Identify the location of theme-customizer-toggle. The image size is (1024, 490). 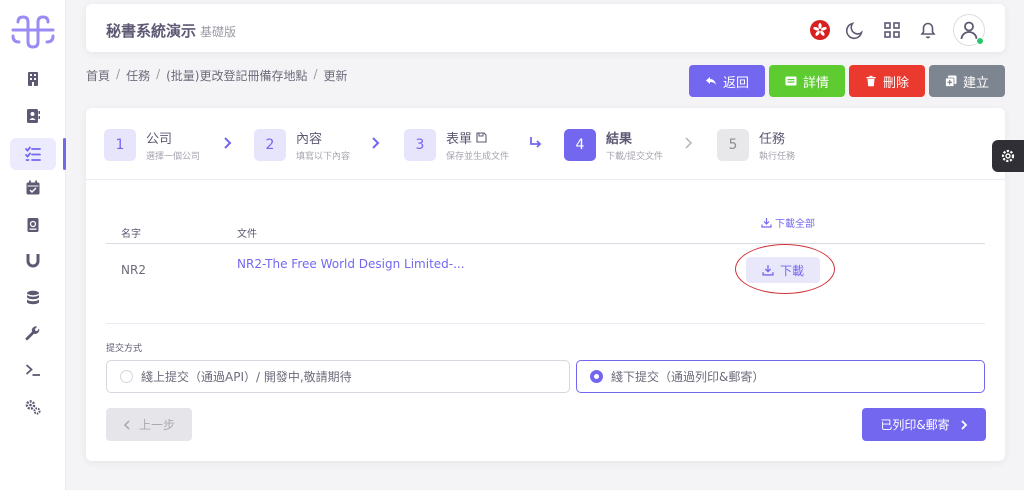
(1008, 156).